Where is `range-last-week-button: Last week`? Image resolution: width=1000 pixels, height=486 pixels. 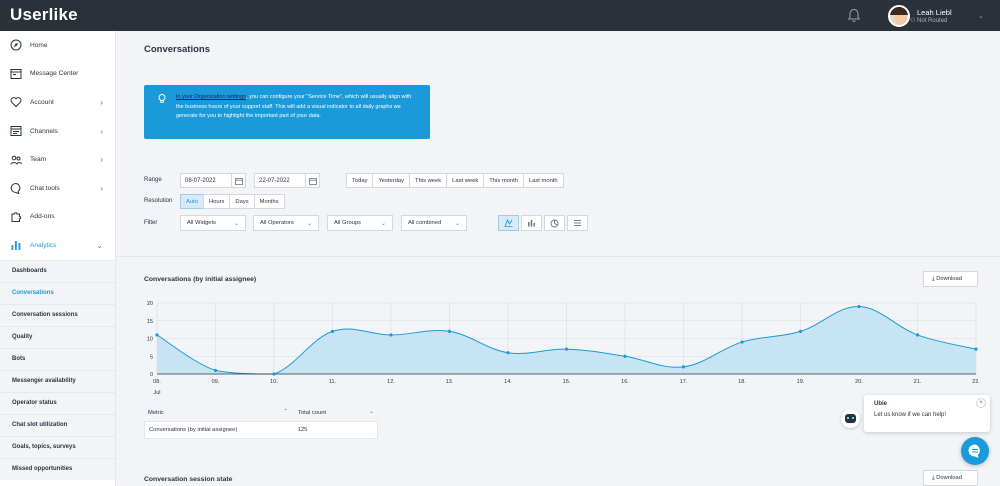 range-last-week-button: Last week is located at coordinates (465, 180).